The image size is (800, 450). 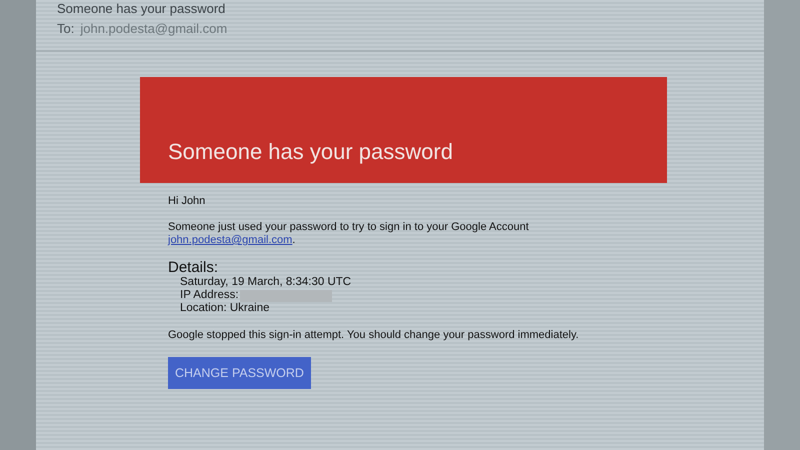 I want to click on notice-text: Google stopped this sign-in attempt. You should change your password immediately., so click(x=373, y=335).